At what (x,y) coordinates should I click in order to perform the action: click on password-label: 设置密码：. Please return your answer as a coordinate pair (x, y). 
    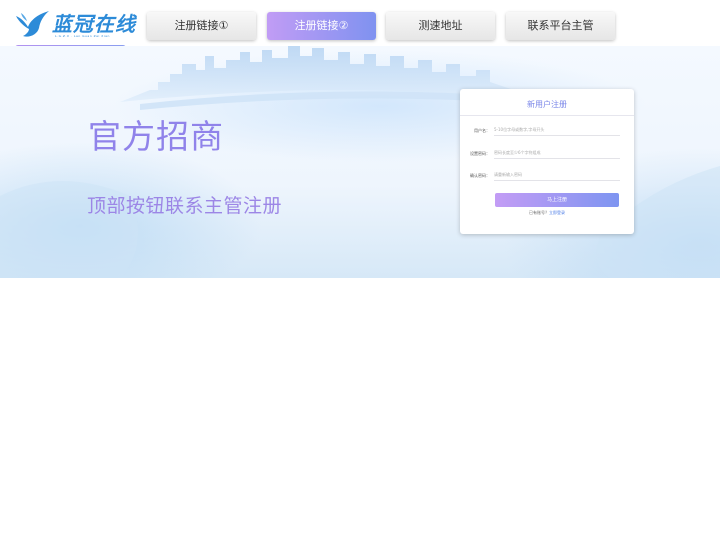
    Looking at the image, I should click on (480, 153).